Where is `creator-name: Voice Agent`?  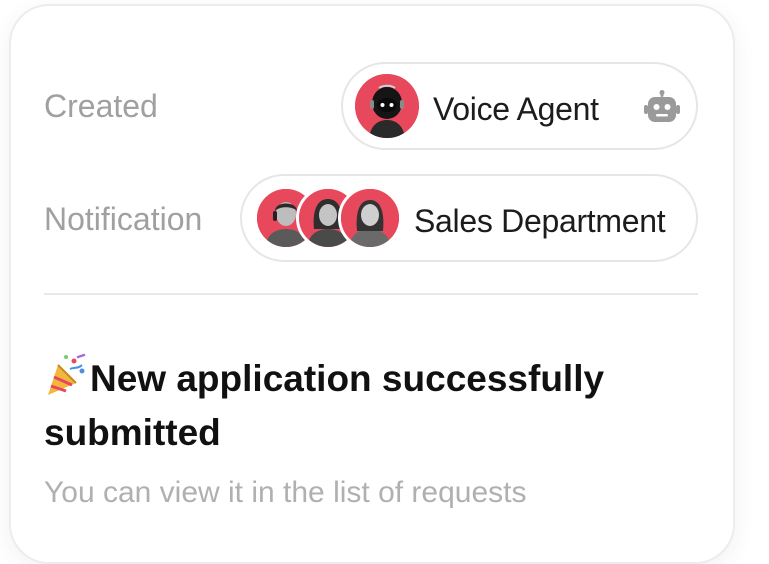 creator-name: Voice Agent is located at coordinates (516, 109).